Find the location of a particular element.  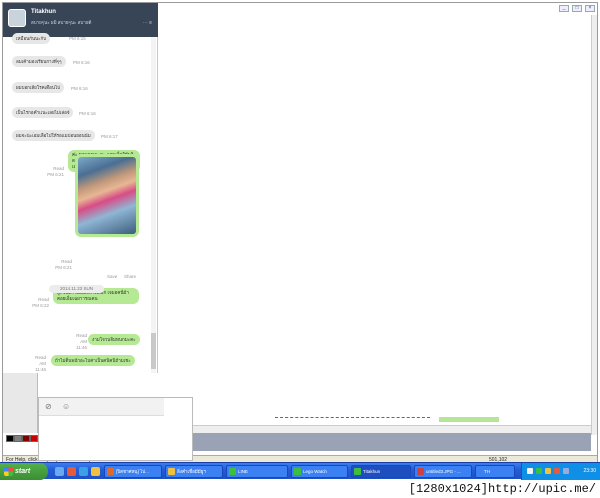

photo-thumbnail is located at coordinates (107, 195).